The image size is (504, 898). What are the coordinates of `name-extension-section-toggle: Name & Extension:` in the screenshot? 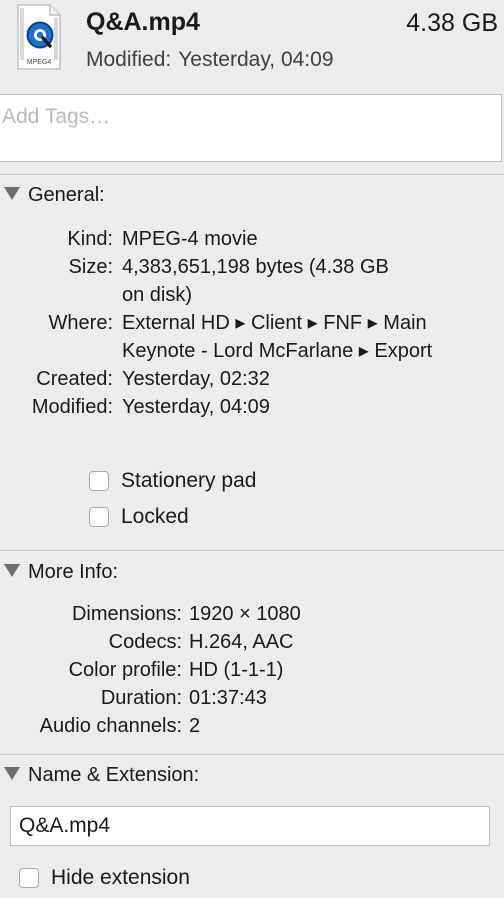 It's located at (101, 775).